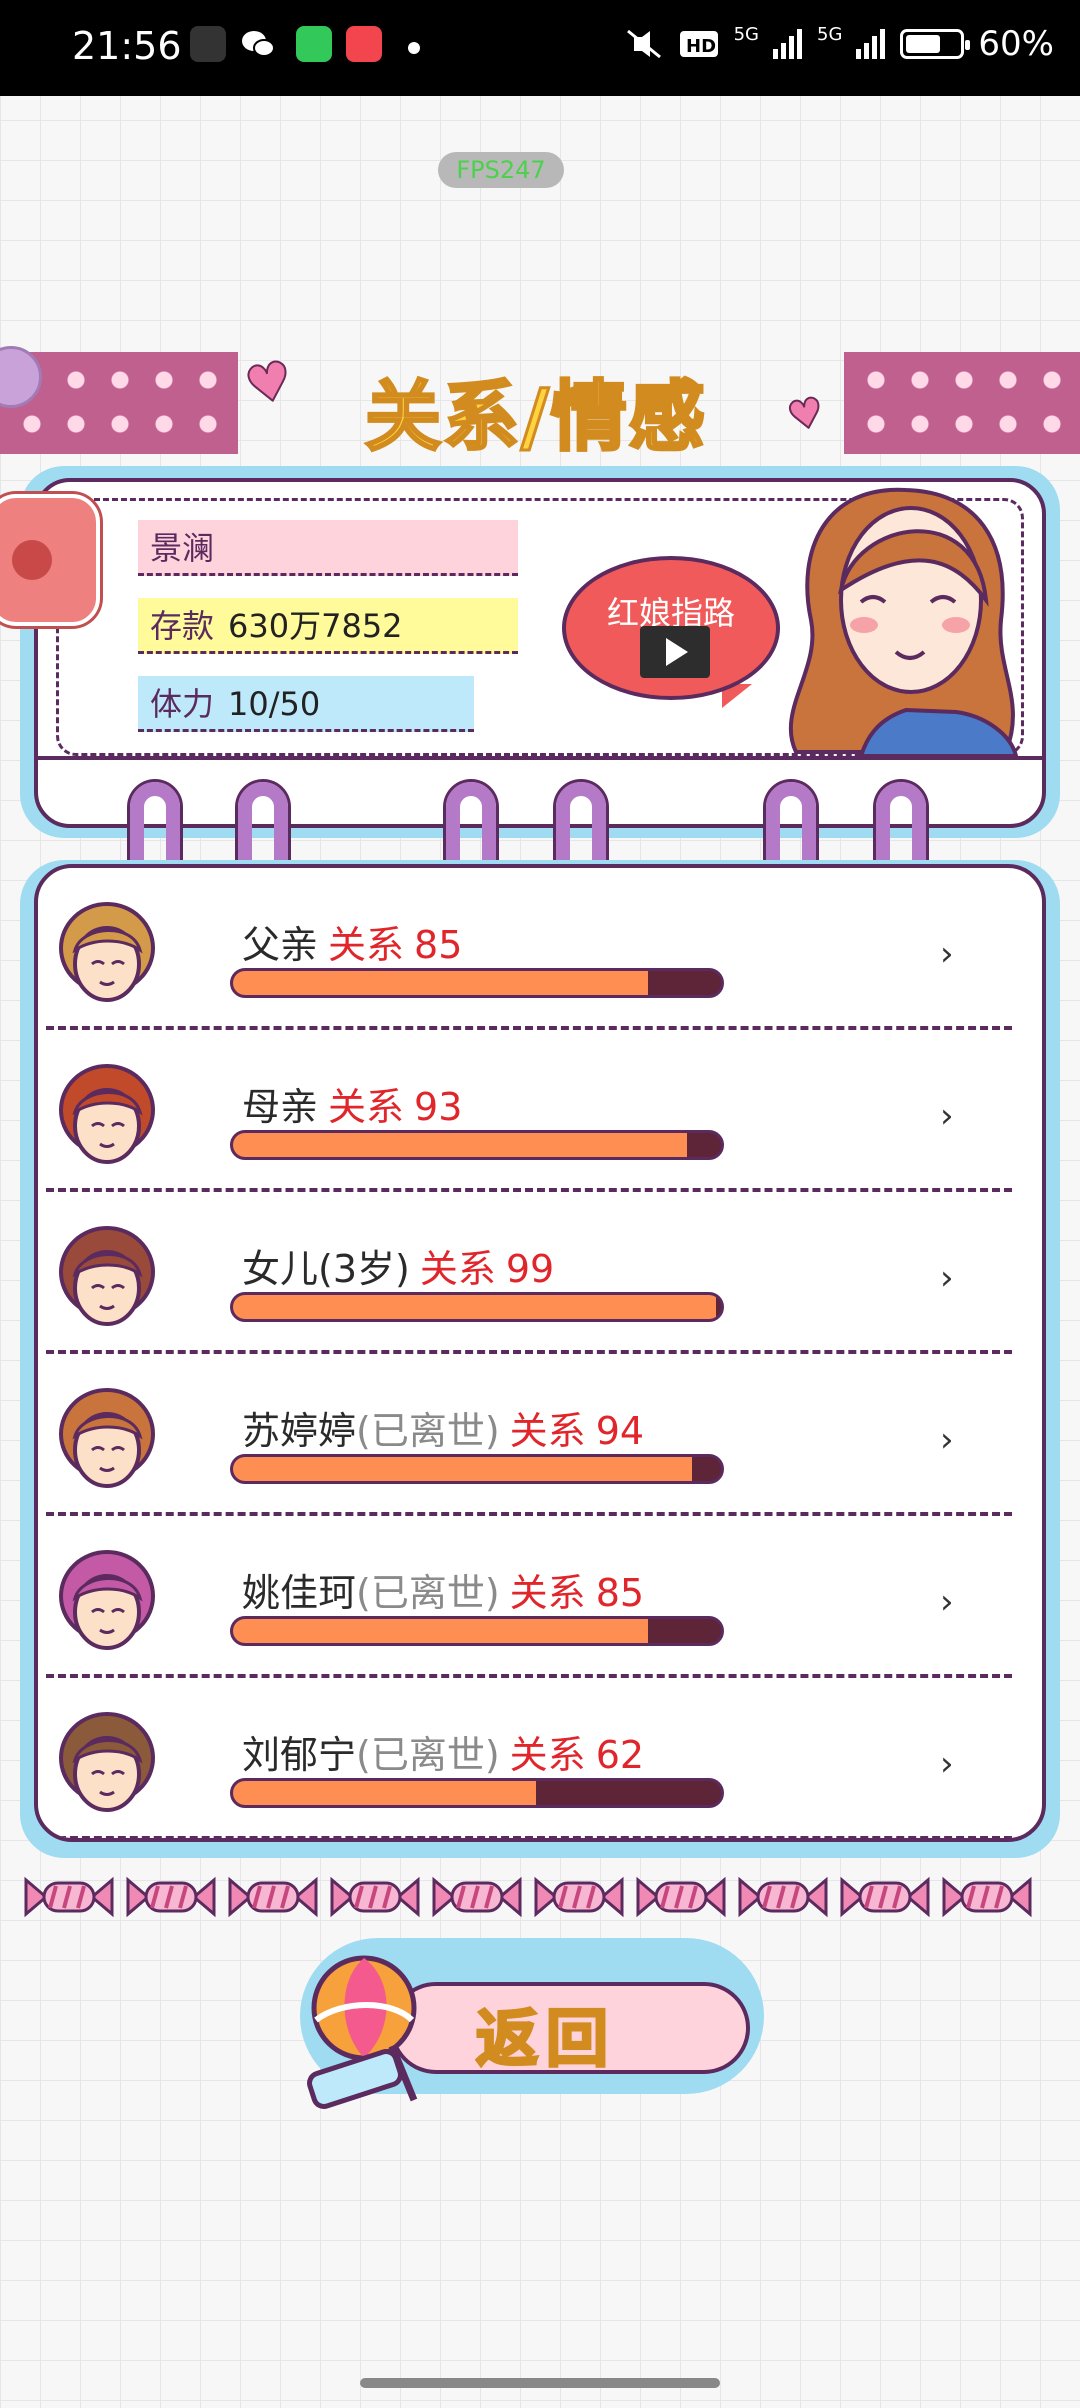  What do you see at coordinates (620, 1431) in the screenshot?
I see `relation-value: 94` at bounding box center [620, 1431].